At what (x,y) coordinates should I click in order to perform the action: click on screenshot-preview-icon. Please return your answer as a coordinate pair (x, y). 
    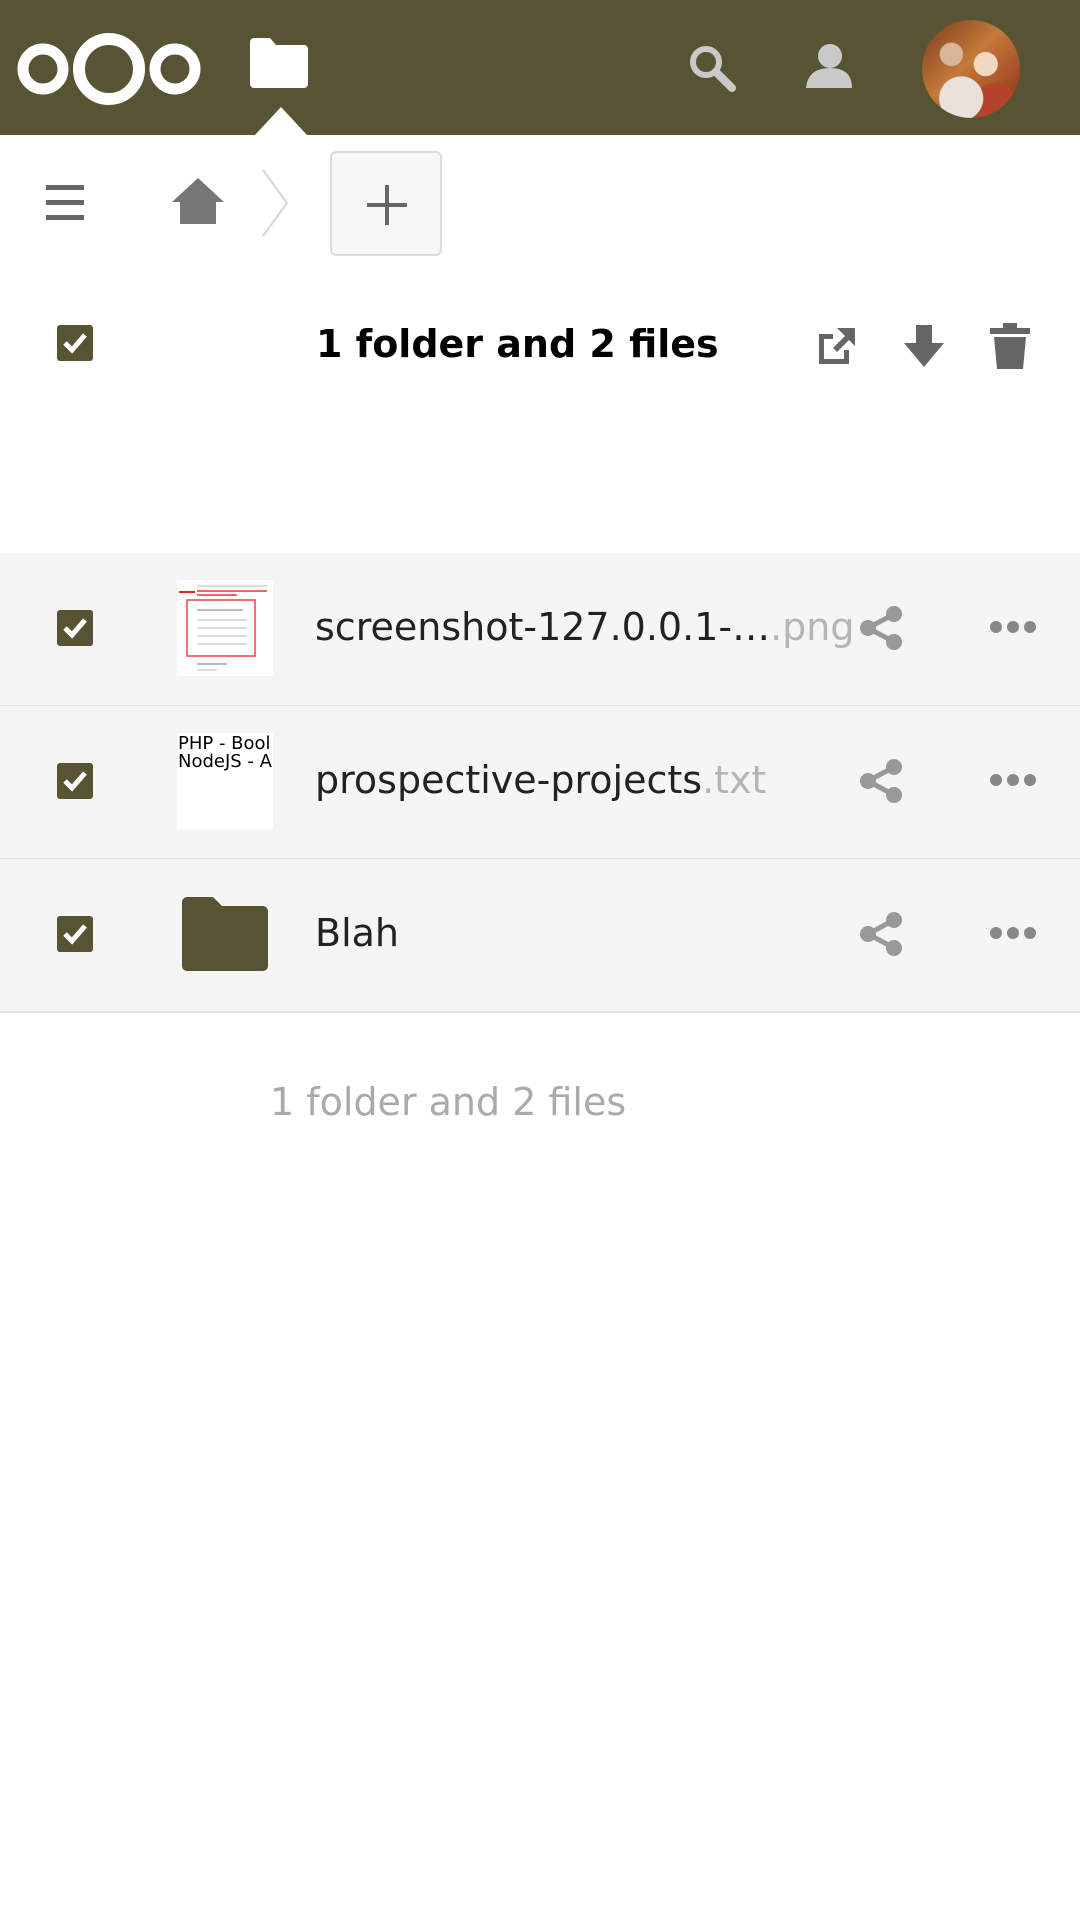
    Looking at the image, I should click on (225, 628).